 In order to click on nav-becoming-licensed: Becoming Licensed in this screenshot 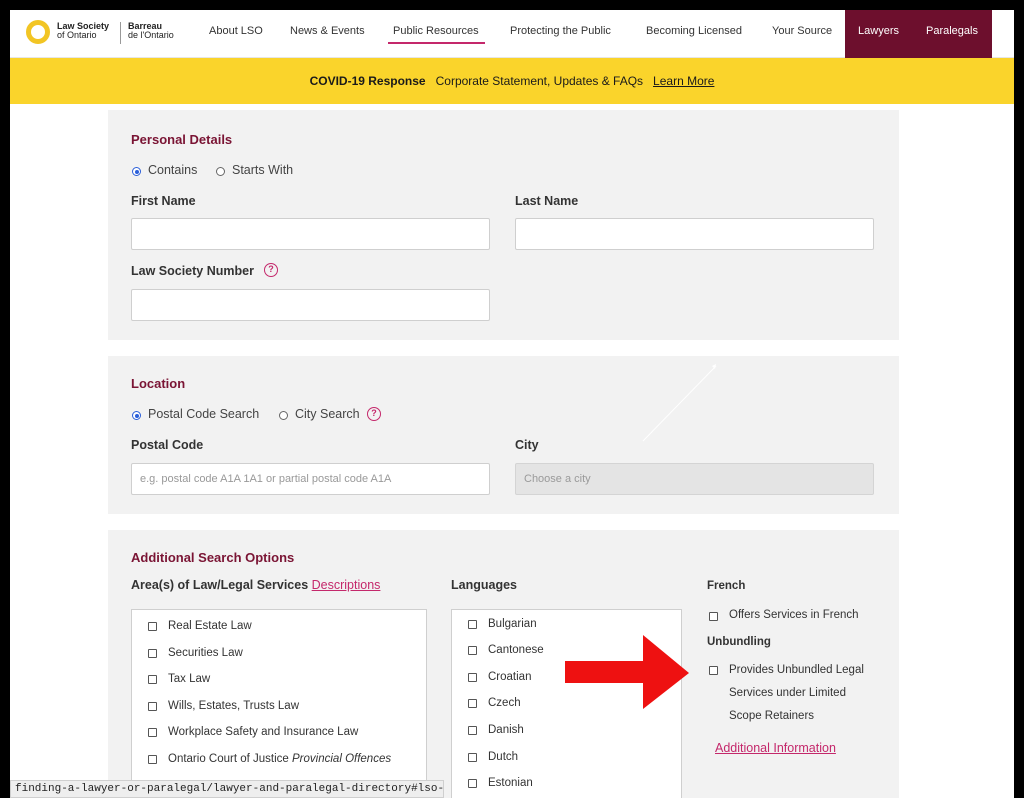, I will do `click(694, 34)`.